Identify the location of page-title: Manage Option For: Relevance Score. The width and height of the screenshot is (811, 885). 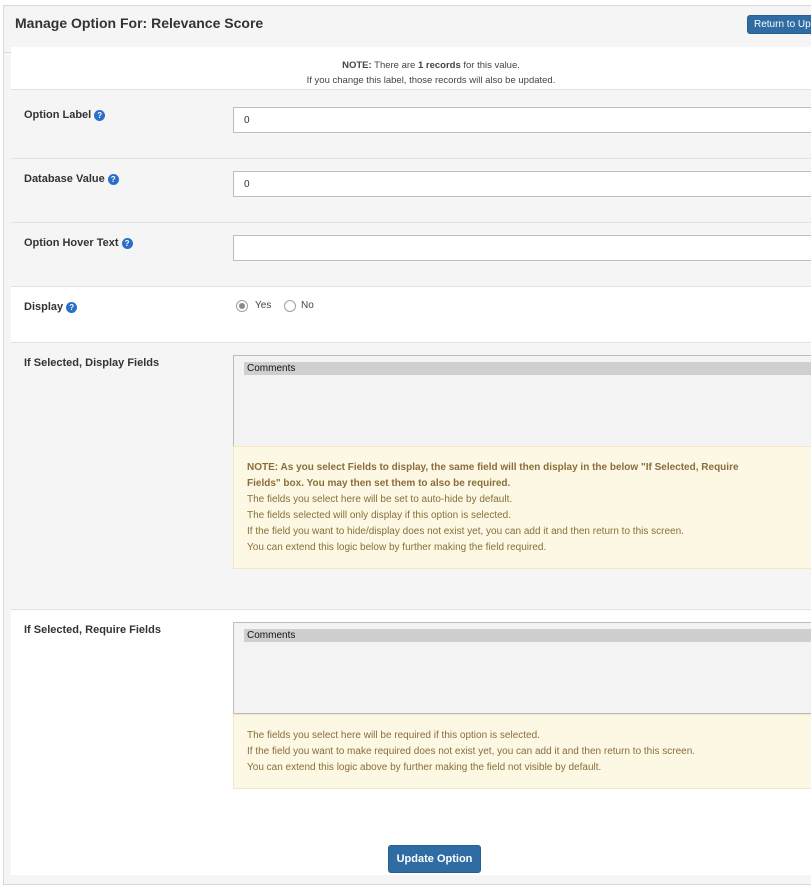
(139, 23).